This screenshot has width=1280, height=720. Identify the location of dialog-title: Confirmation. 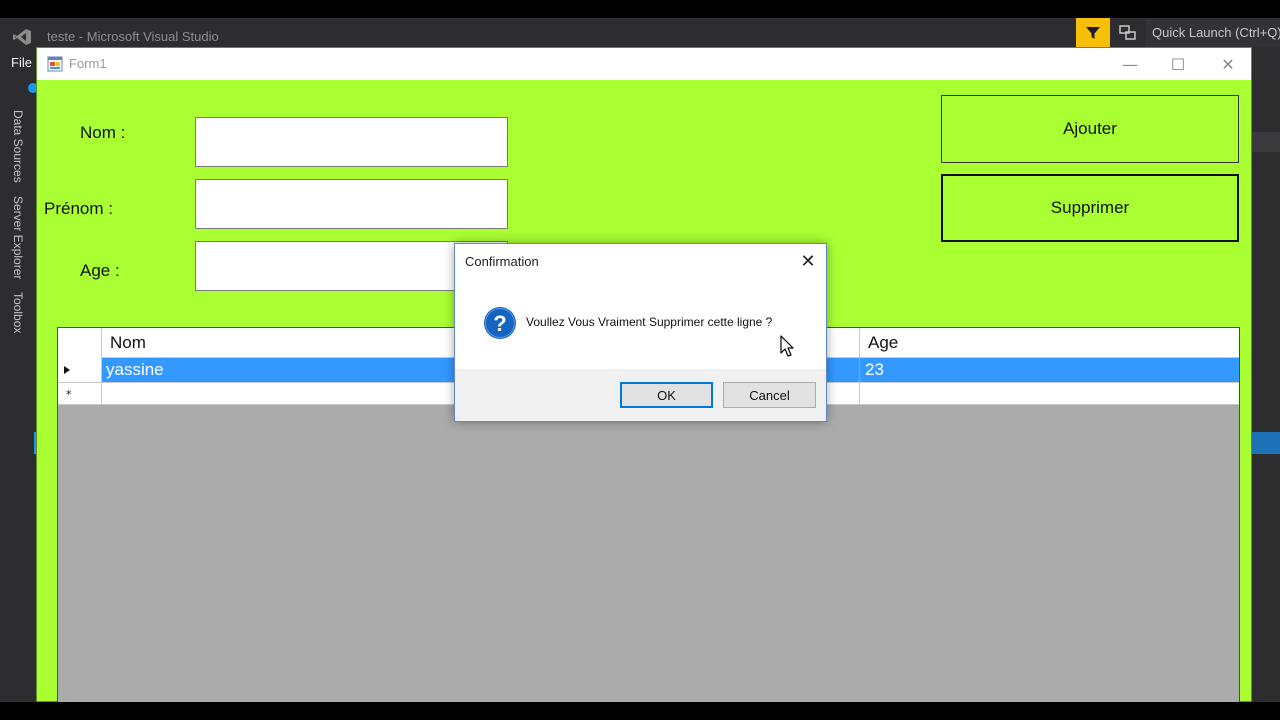
(502, 261).